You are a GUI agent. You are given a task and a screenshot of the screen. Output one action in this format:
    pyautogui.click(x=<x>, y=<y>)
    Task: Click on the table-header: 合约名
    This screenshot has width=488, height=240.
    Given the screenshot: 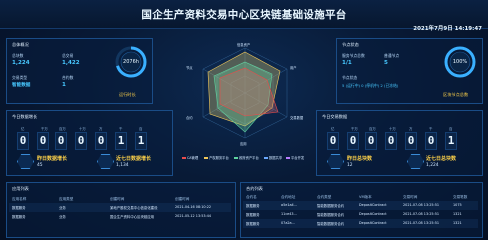 What is the action you would take?
    pyautogui.click(x=251, y=197)
    